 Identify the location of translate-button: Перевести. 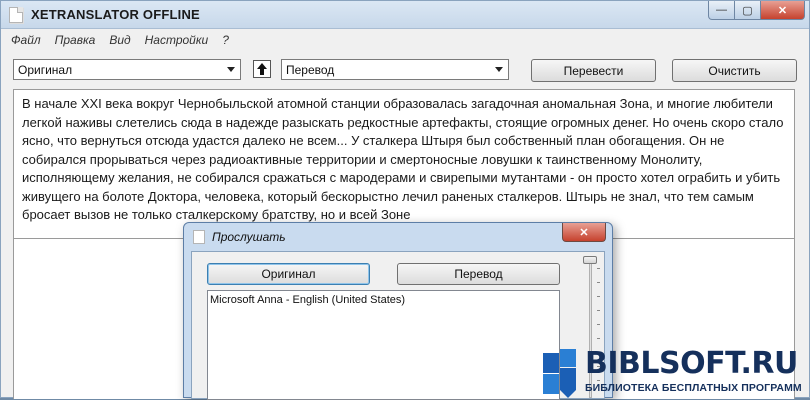
(593, 70).